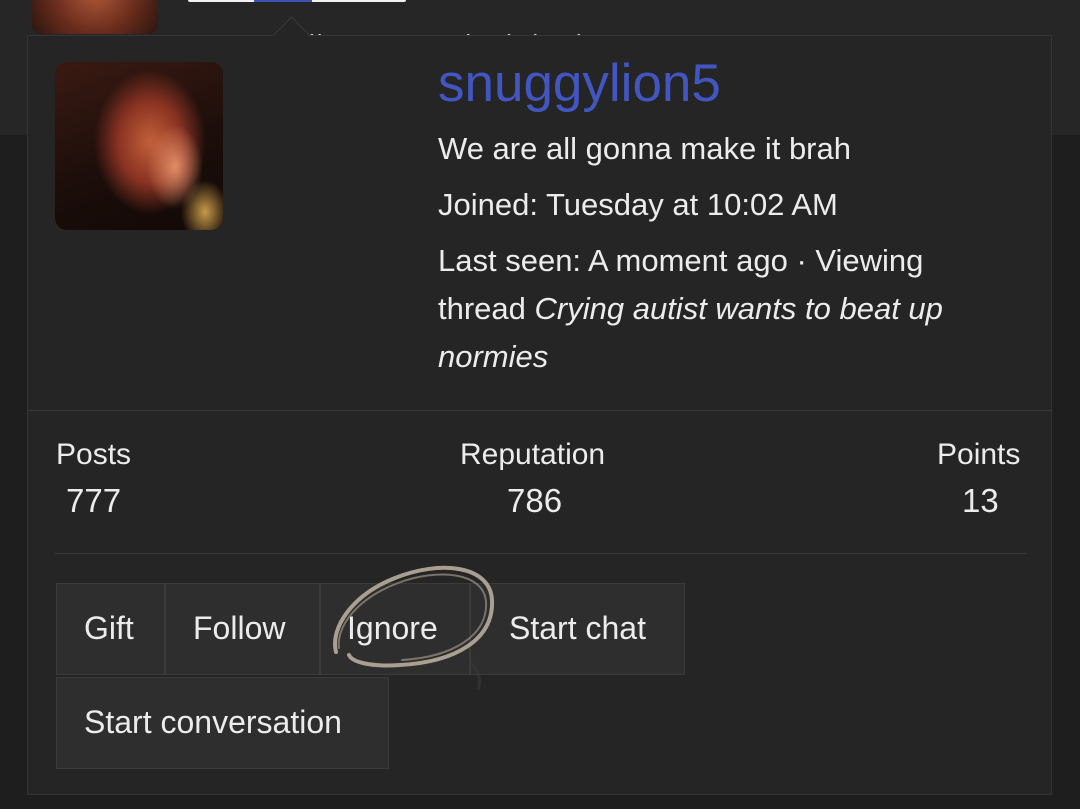 Image resolution: width=1080 pixels, height=809 pixels. I want to click on follow-button: Follow, so click(242, 629).